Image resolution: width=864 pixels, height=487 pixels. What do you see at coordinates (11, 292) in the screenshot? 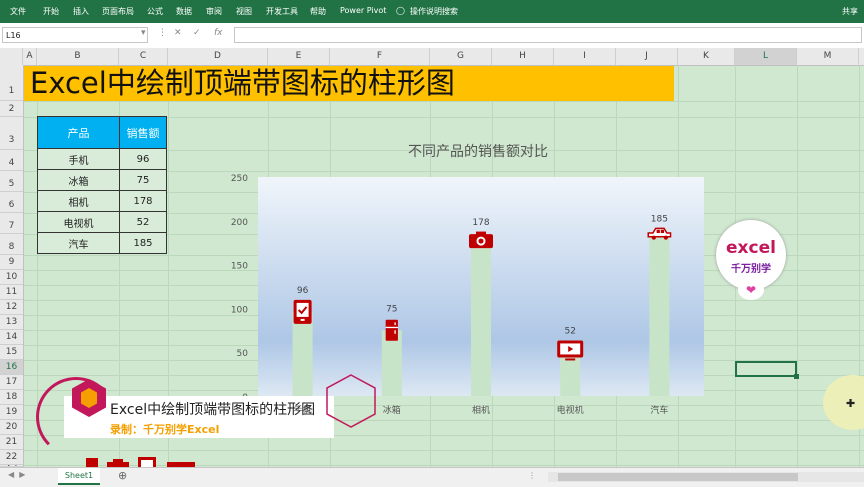
I see `row-header-11: 11` at bounding box center [11, 292].